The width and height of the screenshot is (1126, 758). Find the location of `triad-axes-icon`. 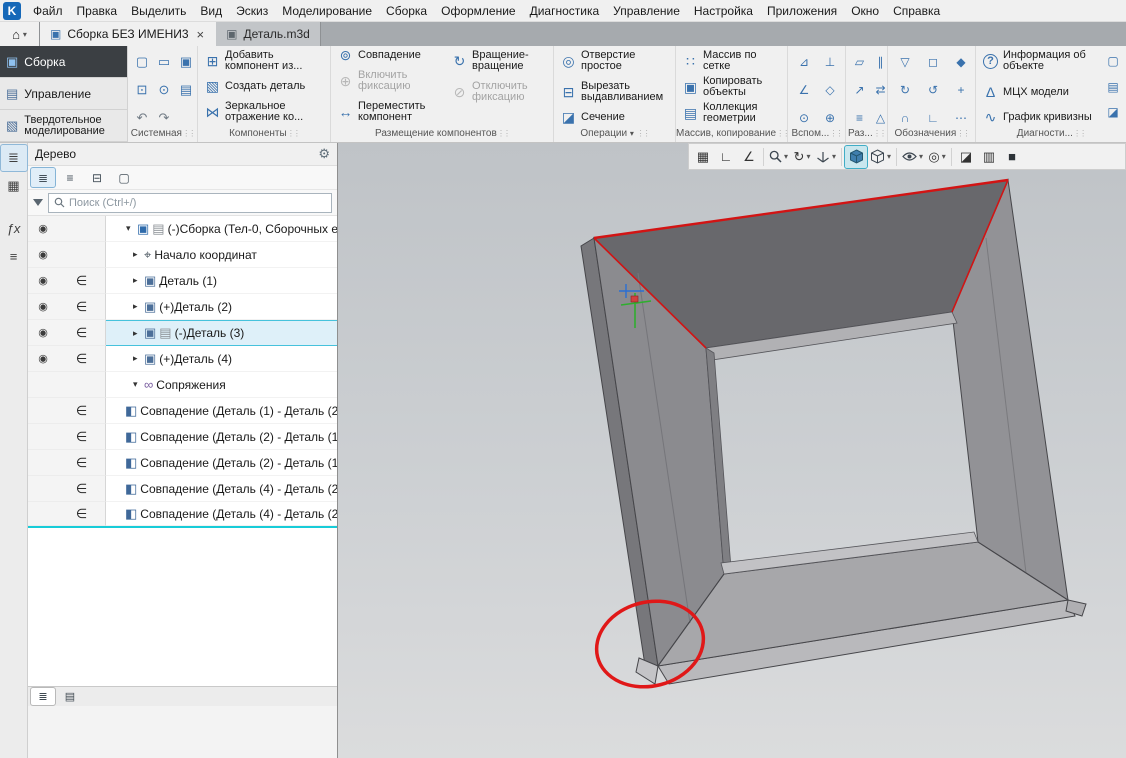

triad-axes-icon is located at coordinates (826, 157).